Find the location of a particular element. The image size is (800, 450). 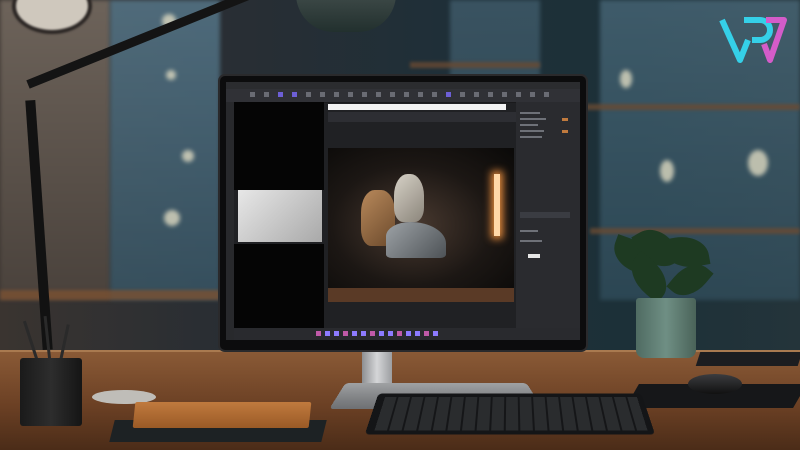

render-light-tube is located at coordinates (497, 205).